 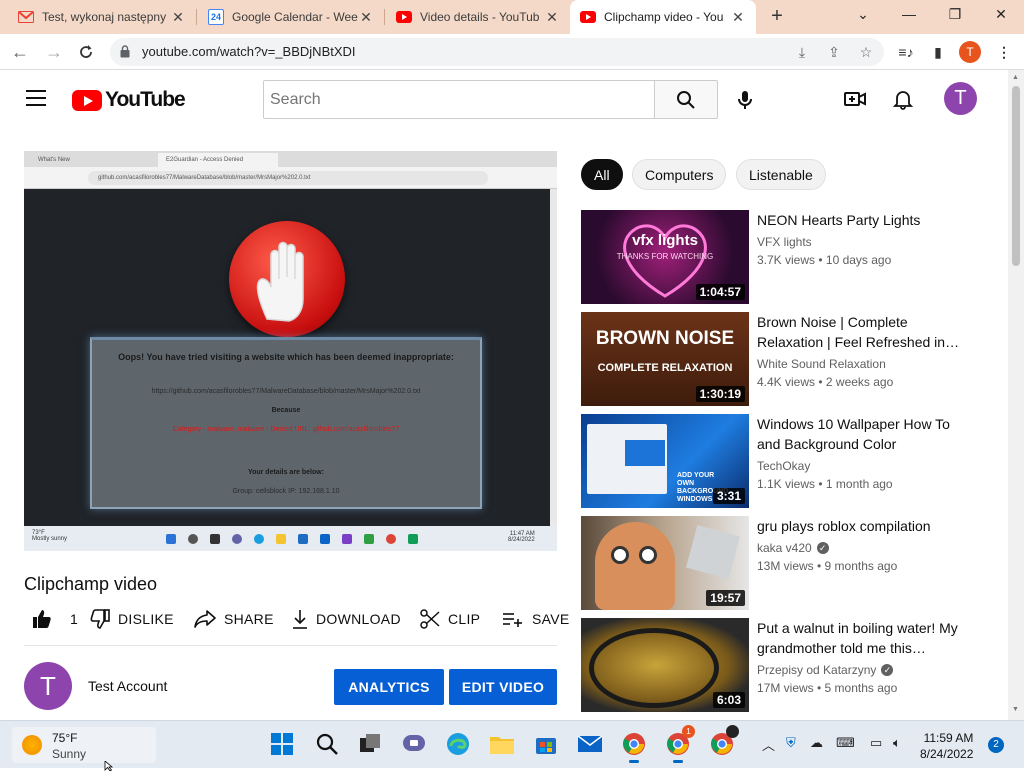 I want to click on task-view-icon, so click(x=370, y=744).